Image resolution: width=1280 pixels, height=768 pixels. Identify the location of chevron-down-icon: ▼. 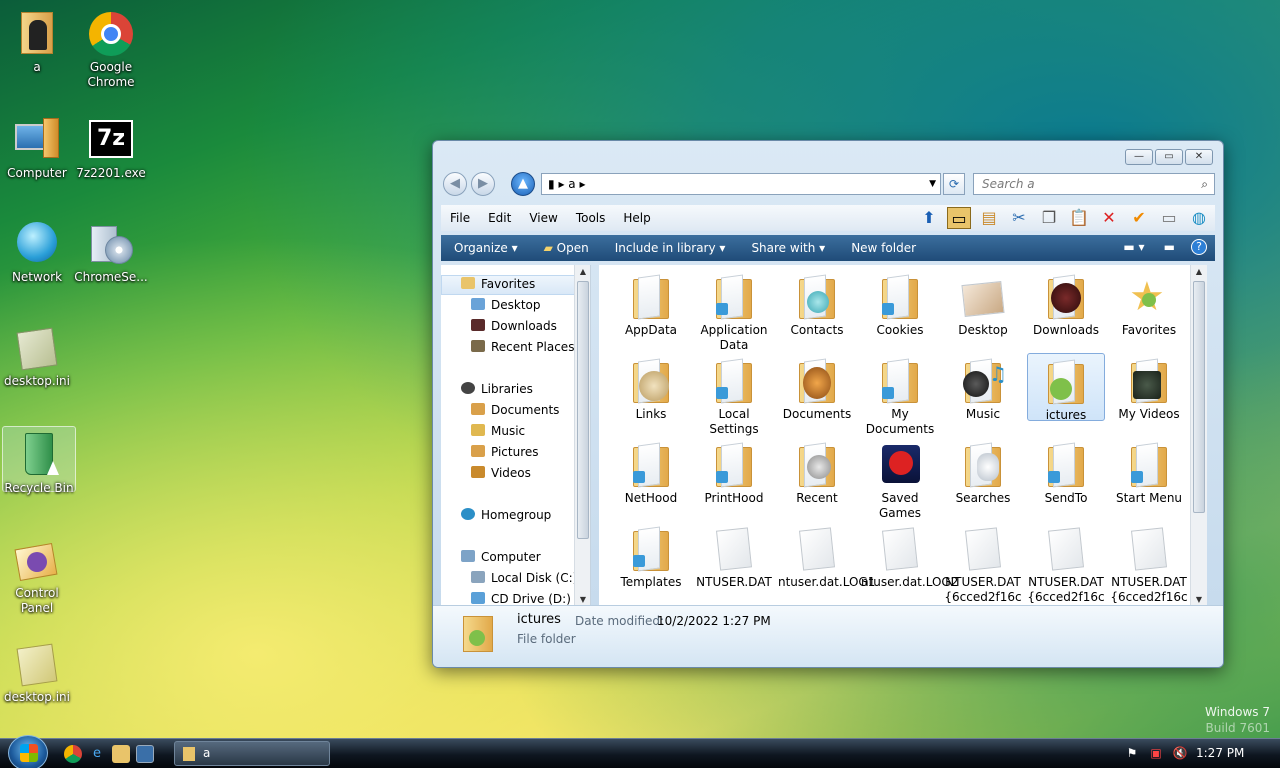
(932, 184).